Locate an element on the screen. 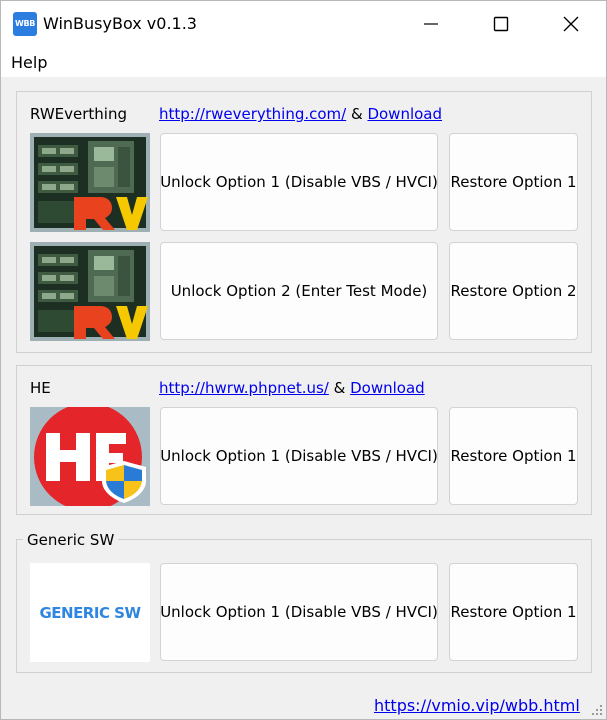 The image size is (607, 720). close-button is located at coordinates (571, 24).